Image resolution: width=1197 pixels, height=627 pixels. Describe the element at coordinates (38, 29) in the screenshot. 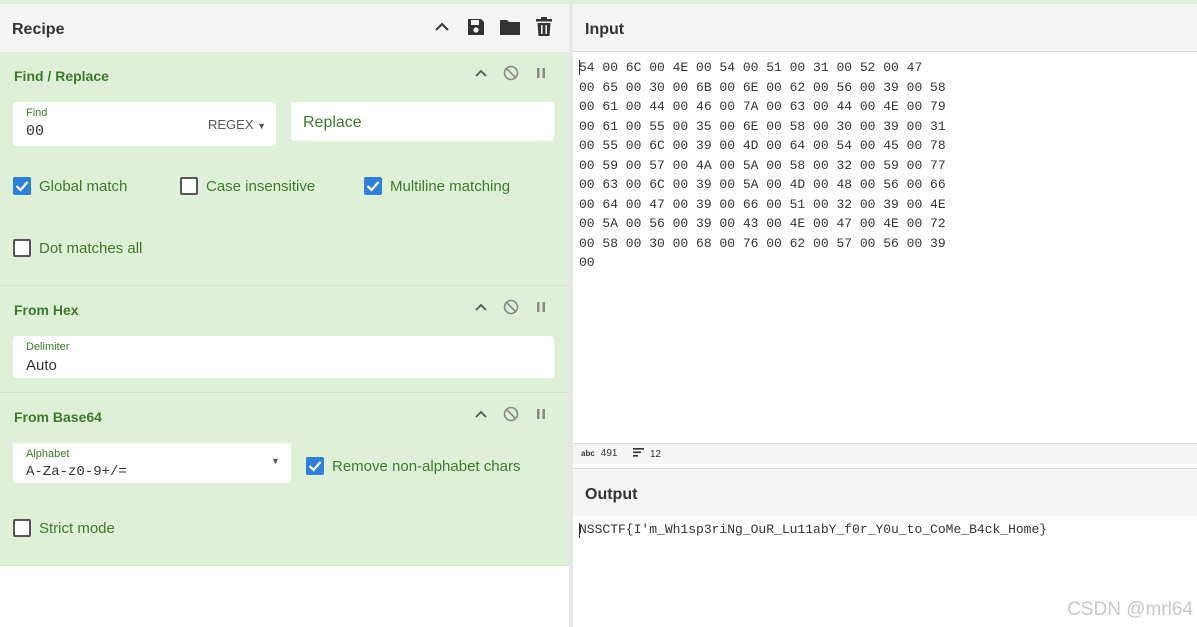

I see `recipe-title: Recipe` at that location.